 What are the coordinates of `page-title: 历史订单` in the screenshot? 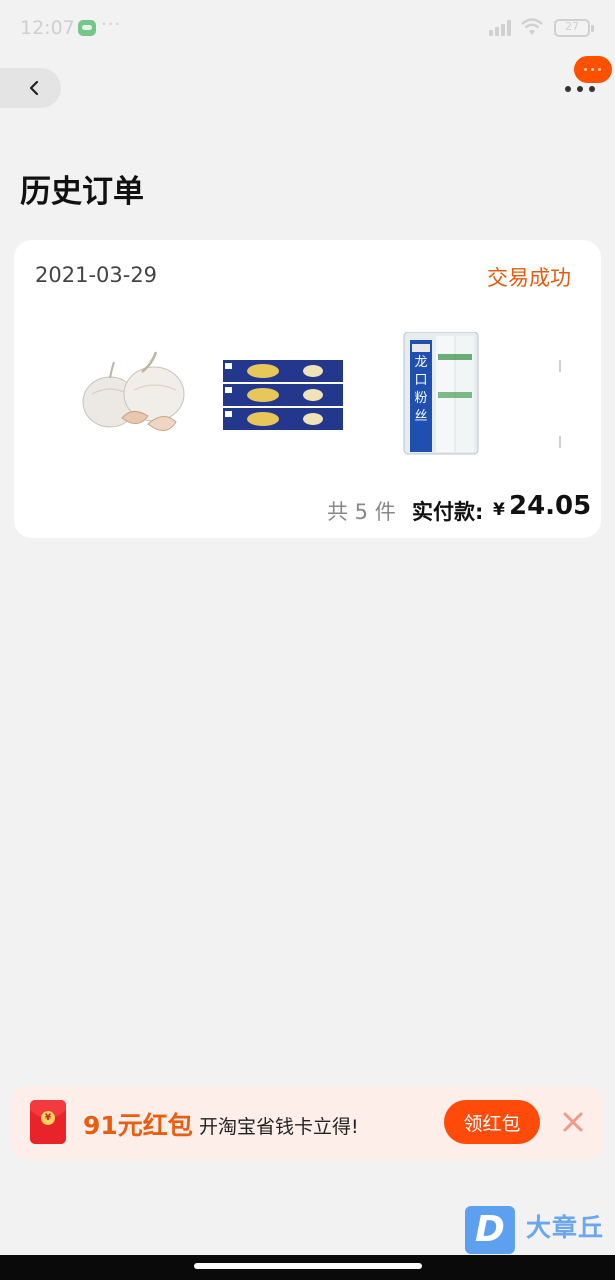 It's located at (82, 192).